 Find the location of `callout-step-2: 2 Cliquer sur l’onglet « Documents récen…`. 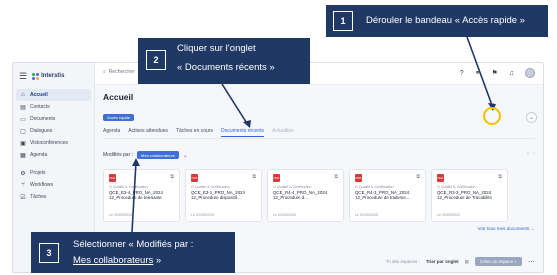

callout-step-2: 2 Cliquer sur l’onglet « Documents récen… is located at coordinates (224, 61).